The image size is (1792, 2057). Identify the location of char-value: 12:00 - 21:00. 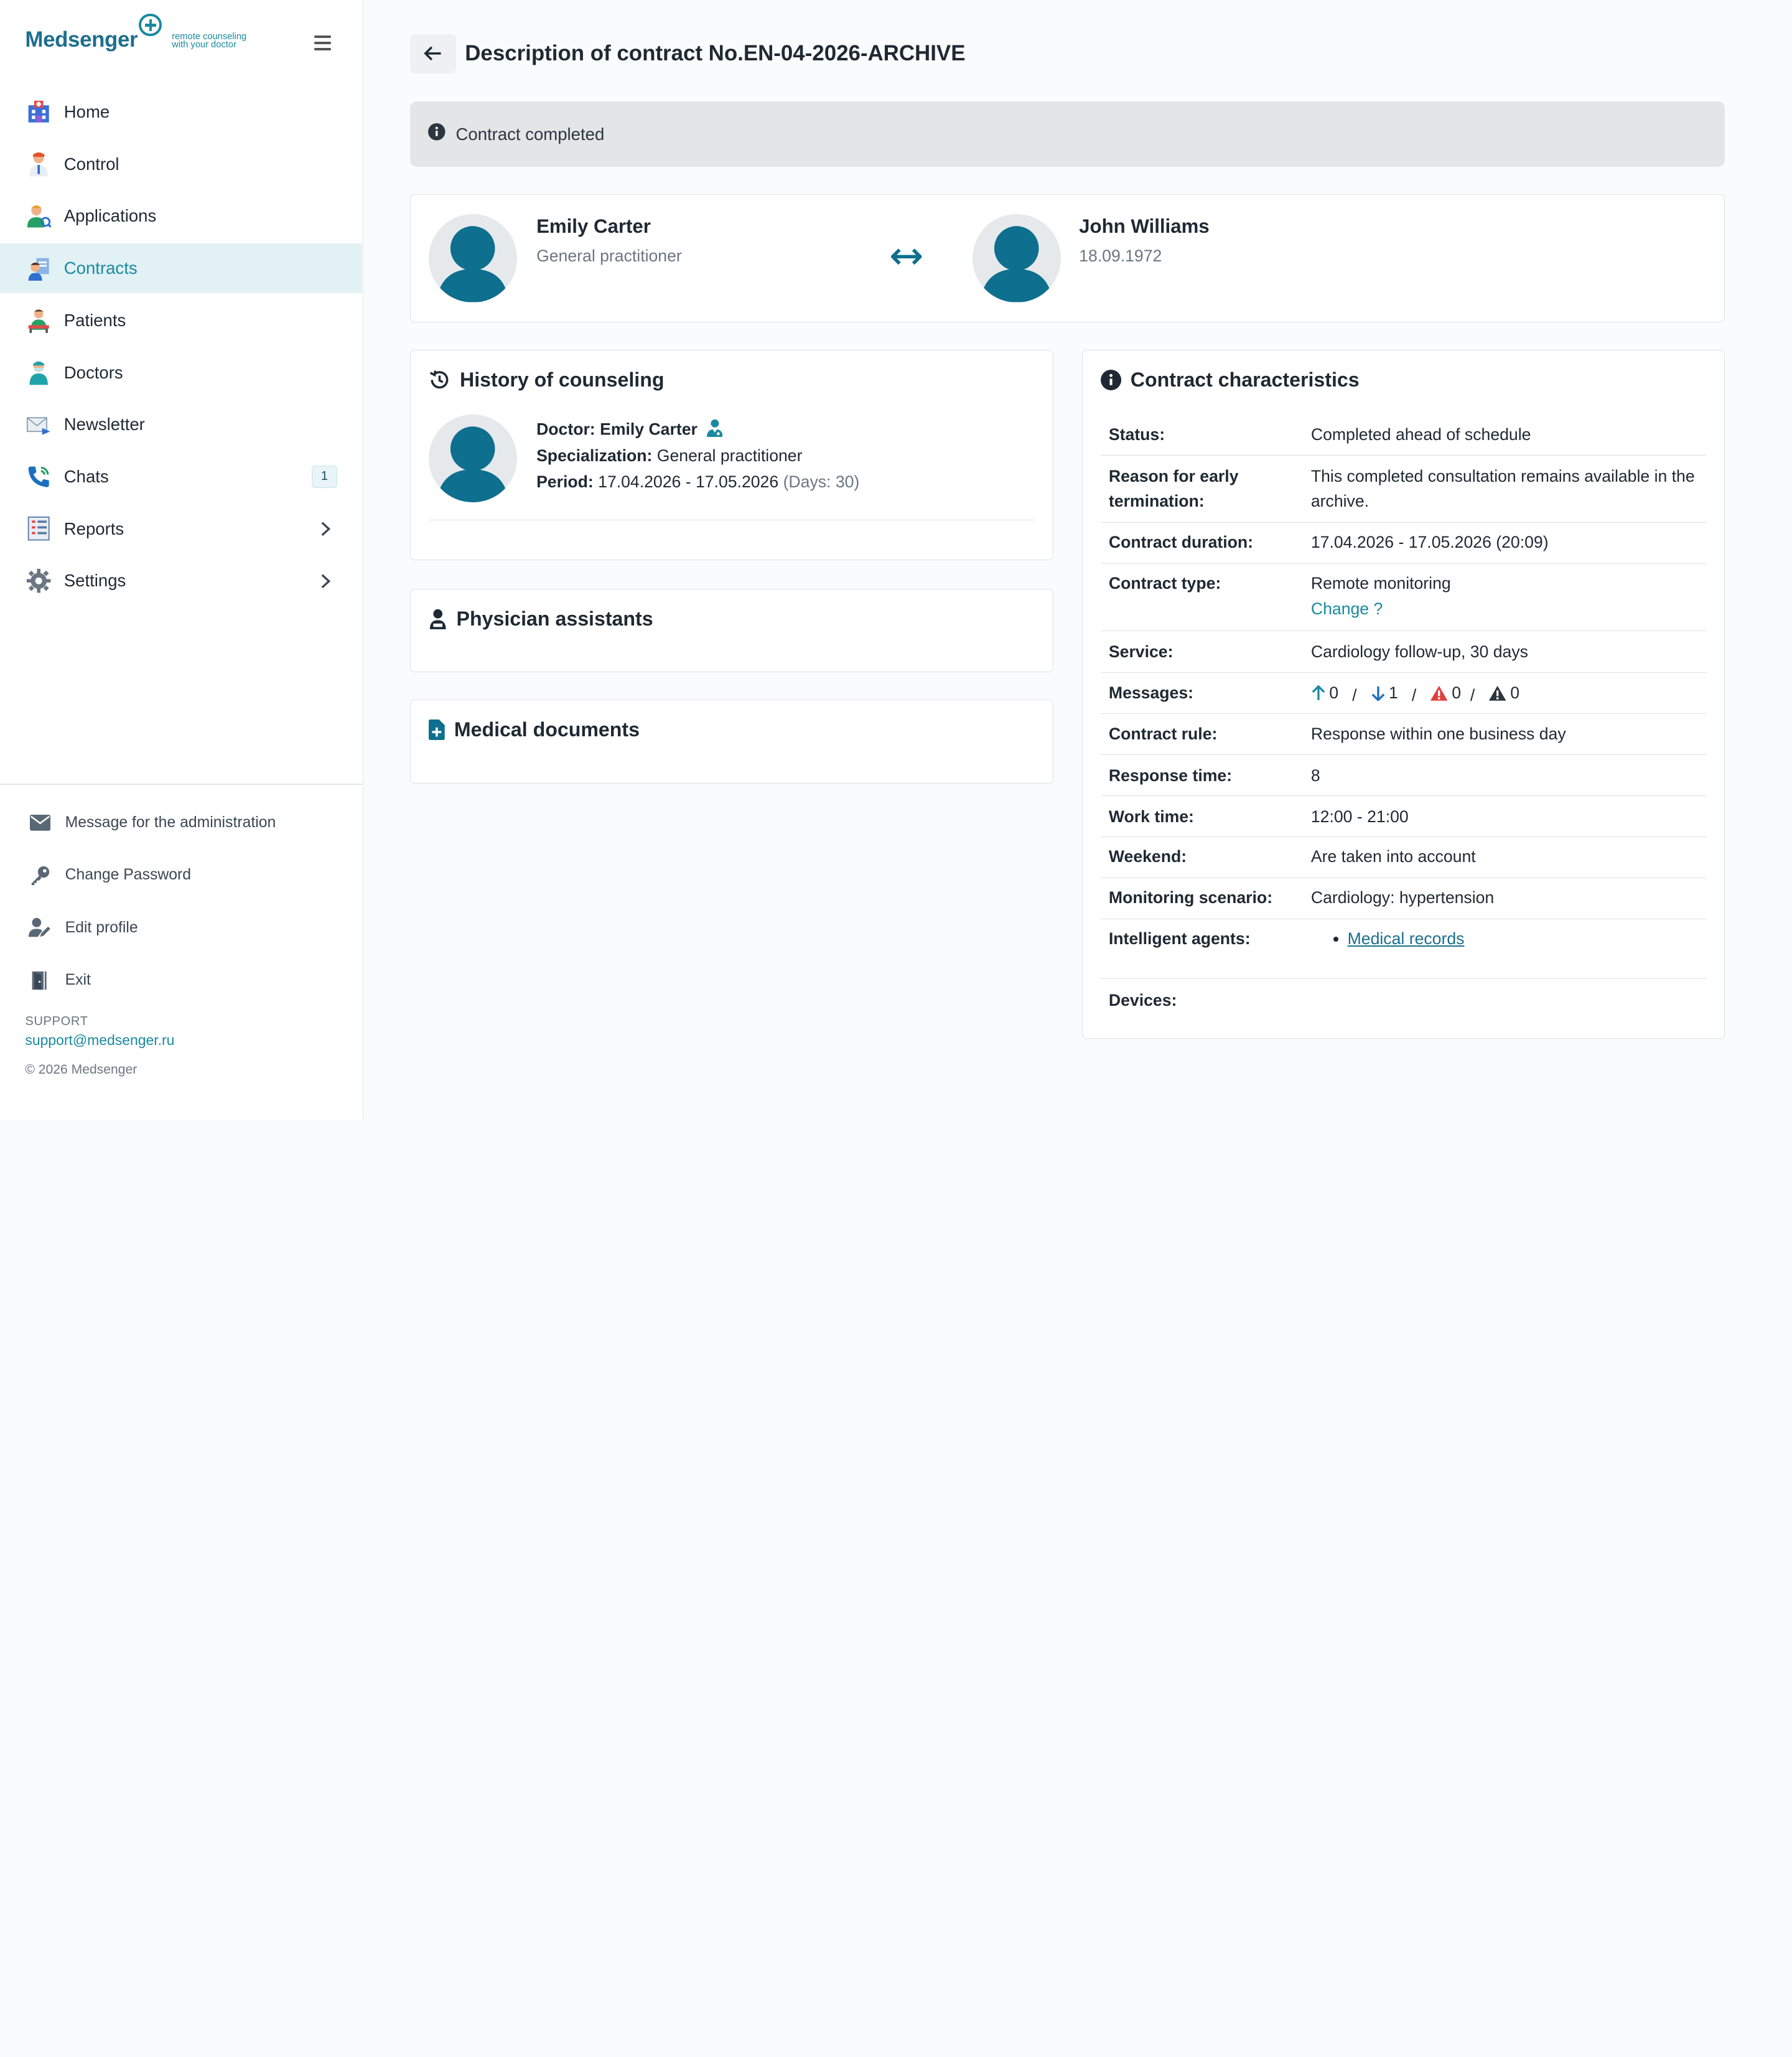
(1359, 816).